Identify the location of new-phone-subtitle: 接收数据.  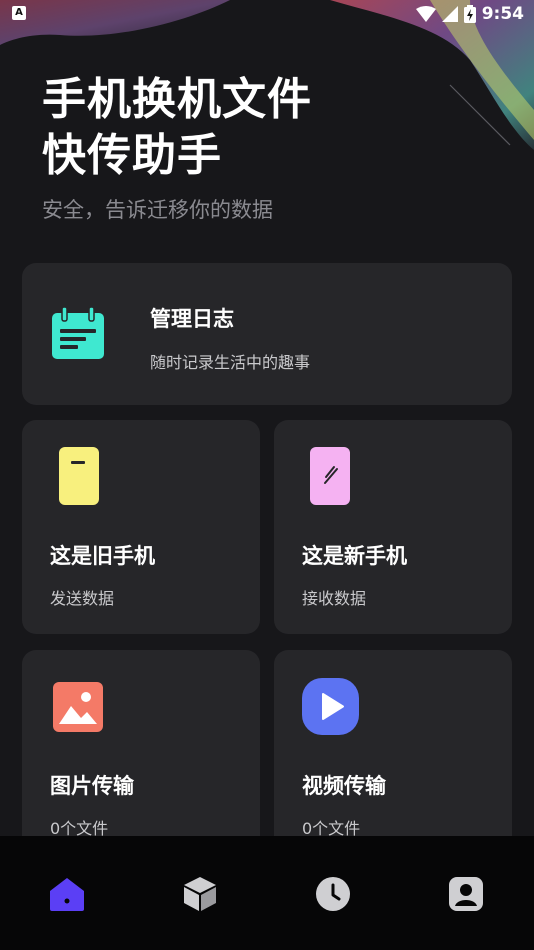
(334, 598).